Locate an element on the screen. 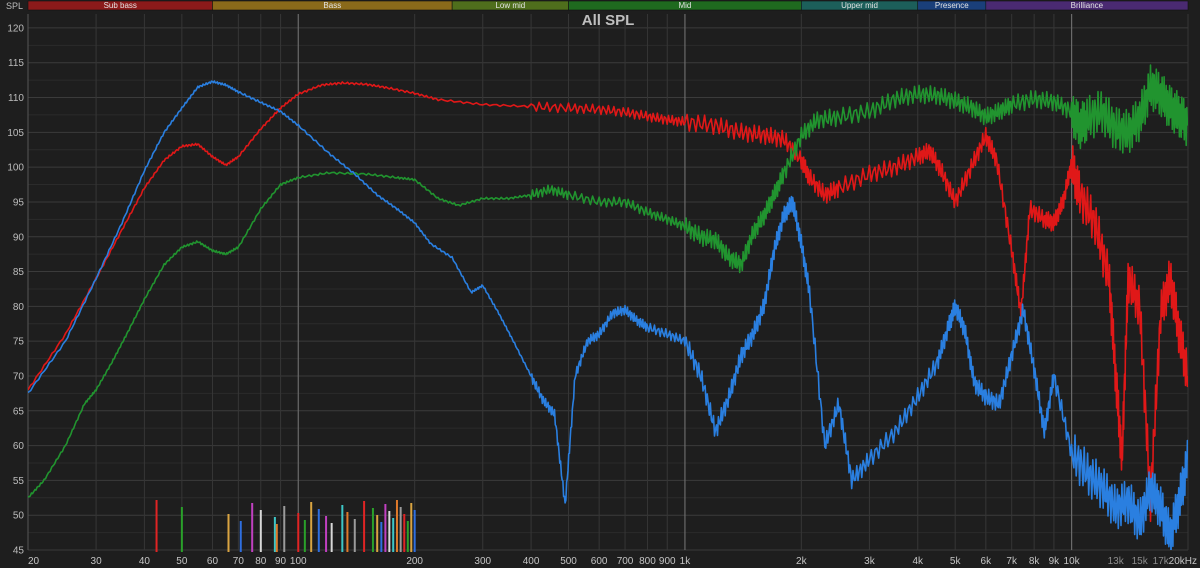 Image resolution: width=1200 pixels, height=568 pixels. band-label: Upper mid is located at coordinates (859, 5).